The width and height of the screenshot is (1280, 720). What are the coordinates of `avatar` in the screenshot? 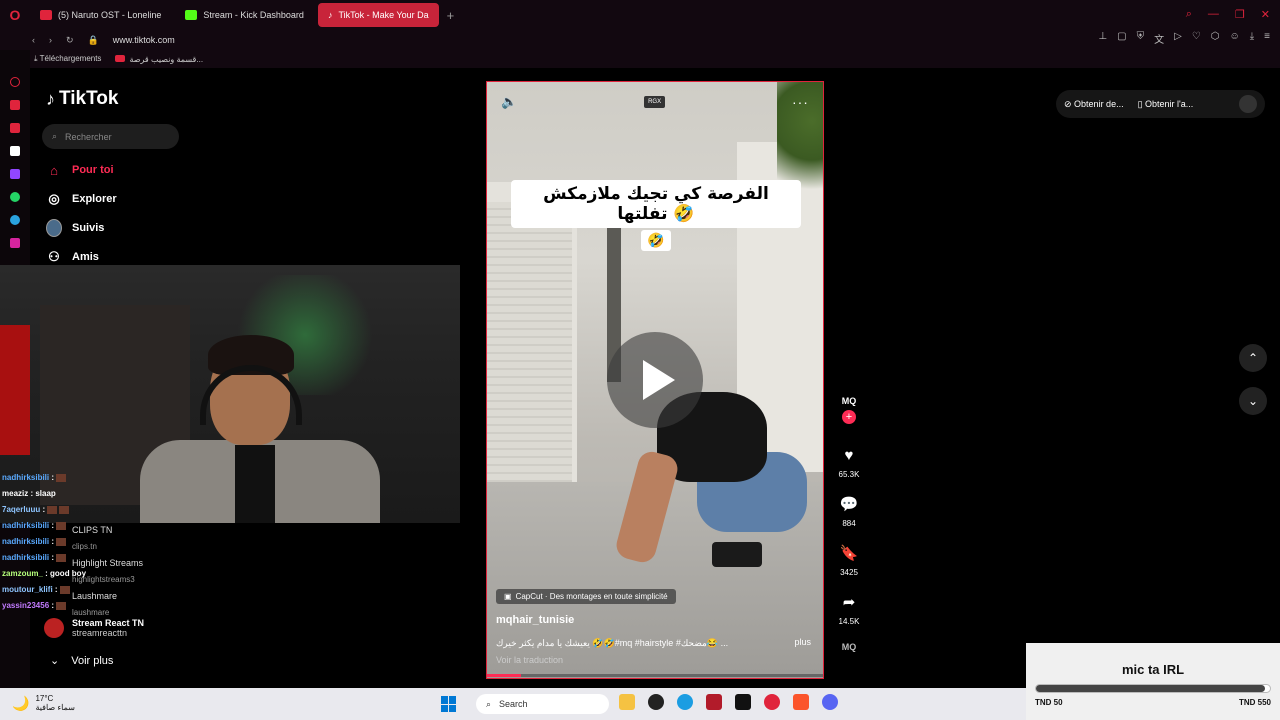 It's located at (54, 628).